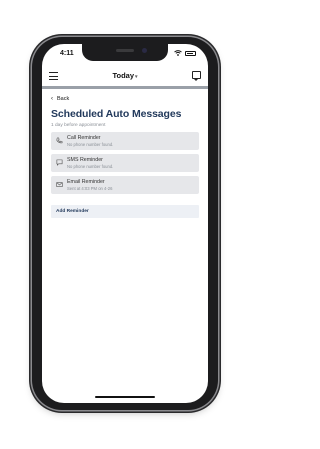 This screenshot has width=320, height=449. I want to click on date-selector: Today▾, so click(125, 75).